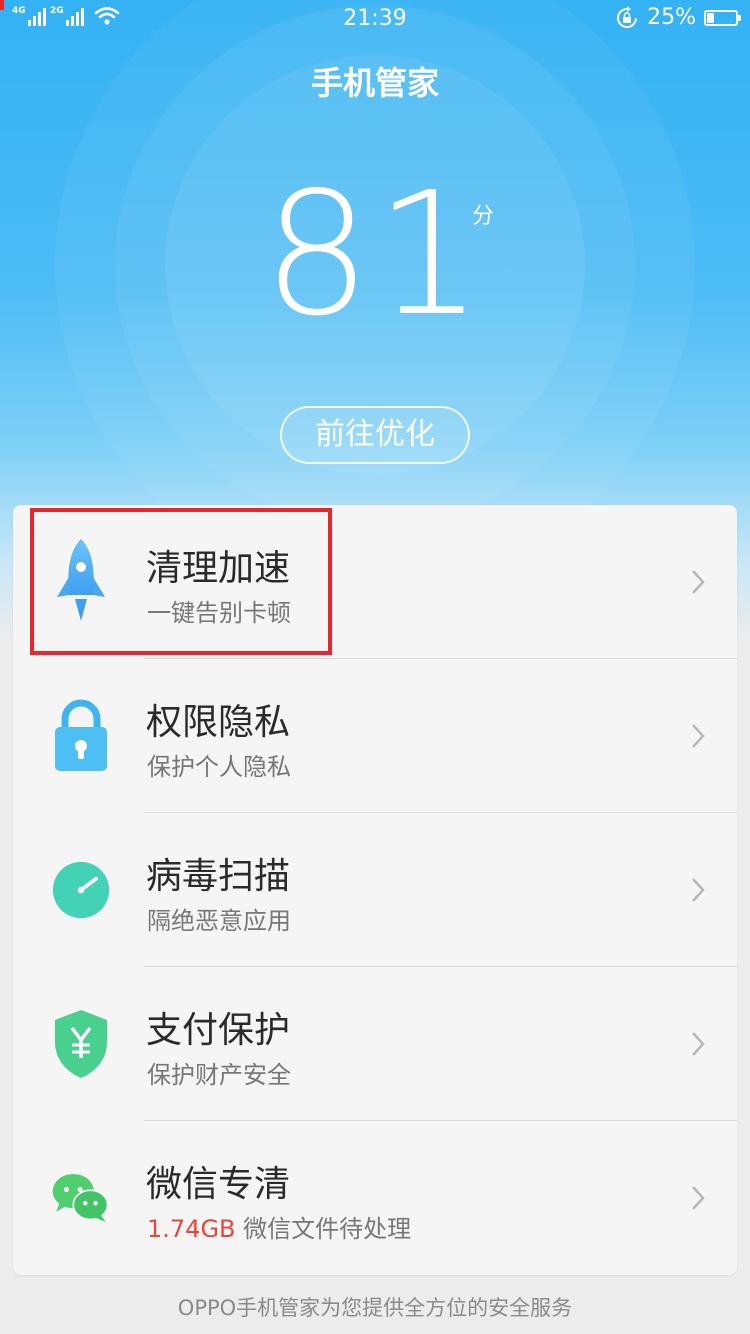 The height and width of the screenshot is (1334, 750). What do you see at coordinates (671, 17) in the screenshot?
I see `battery-percent: 25%` at bounding box center [671, 17].